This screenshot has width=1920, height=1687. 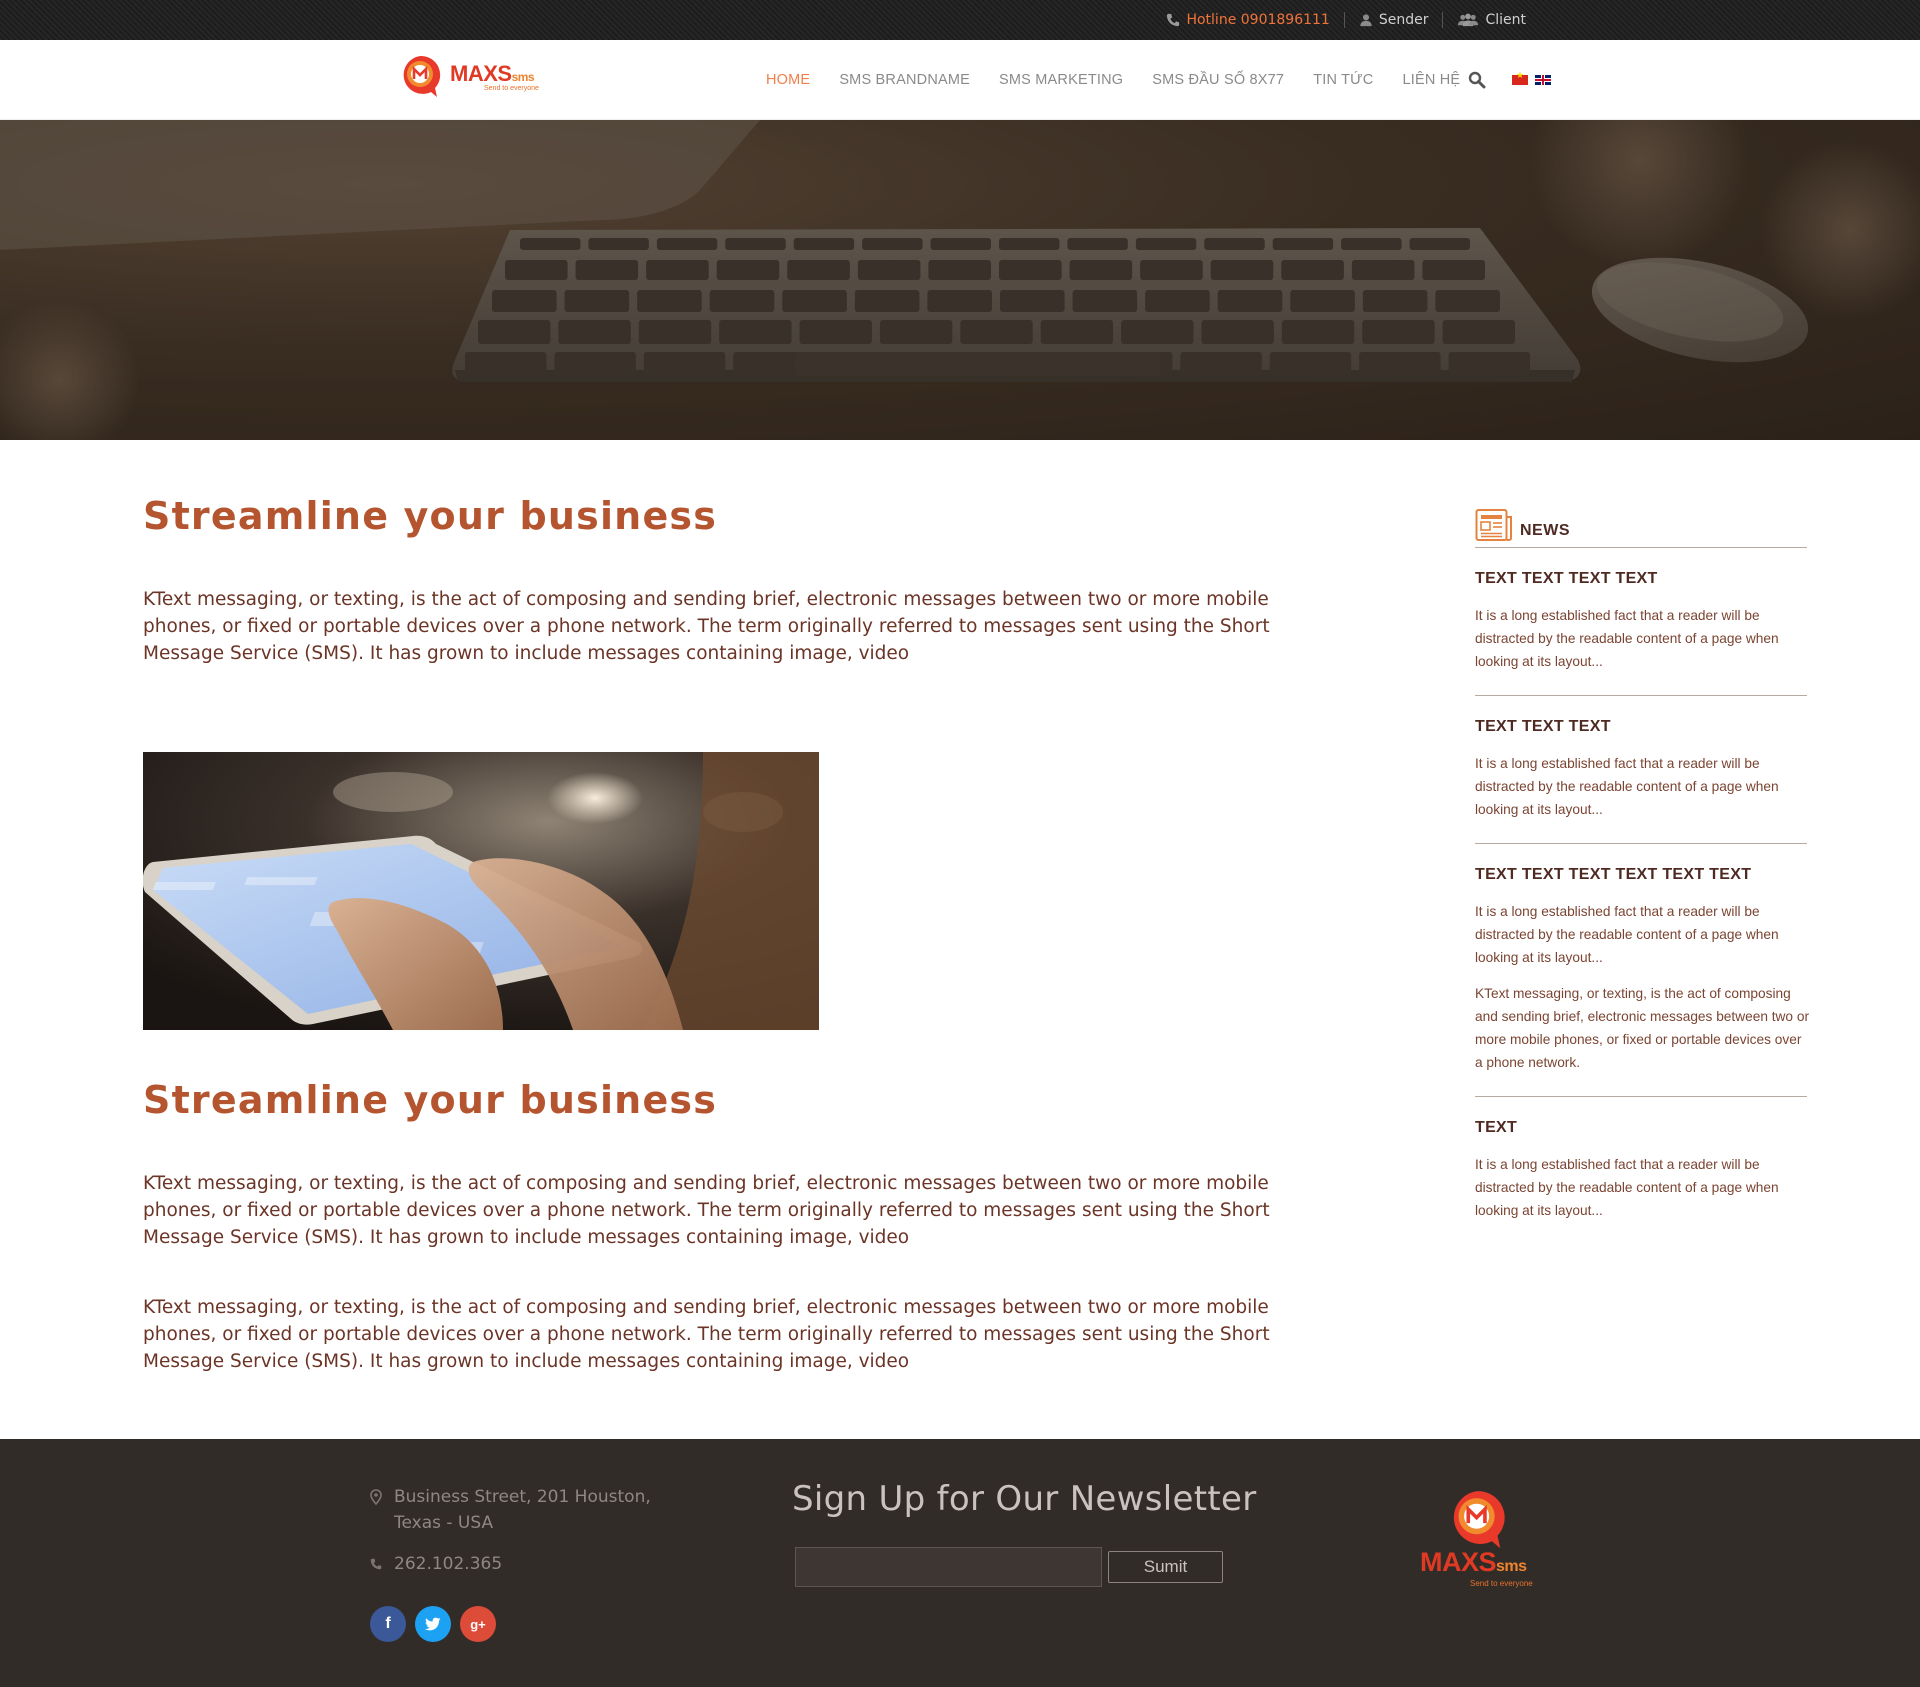 I want to click on uk-flag-icon, so click(x=1543, y=80).